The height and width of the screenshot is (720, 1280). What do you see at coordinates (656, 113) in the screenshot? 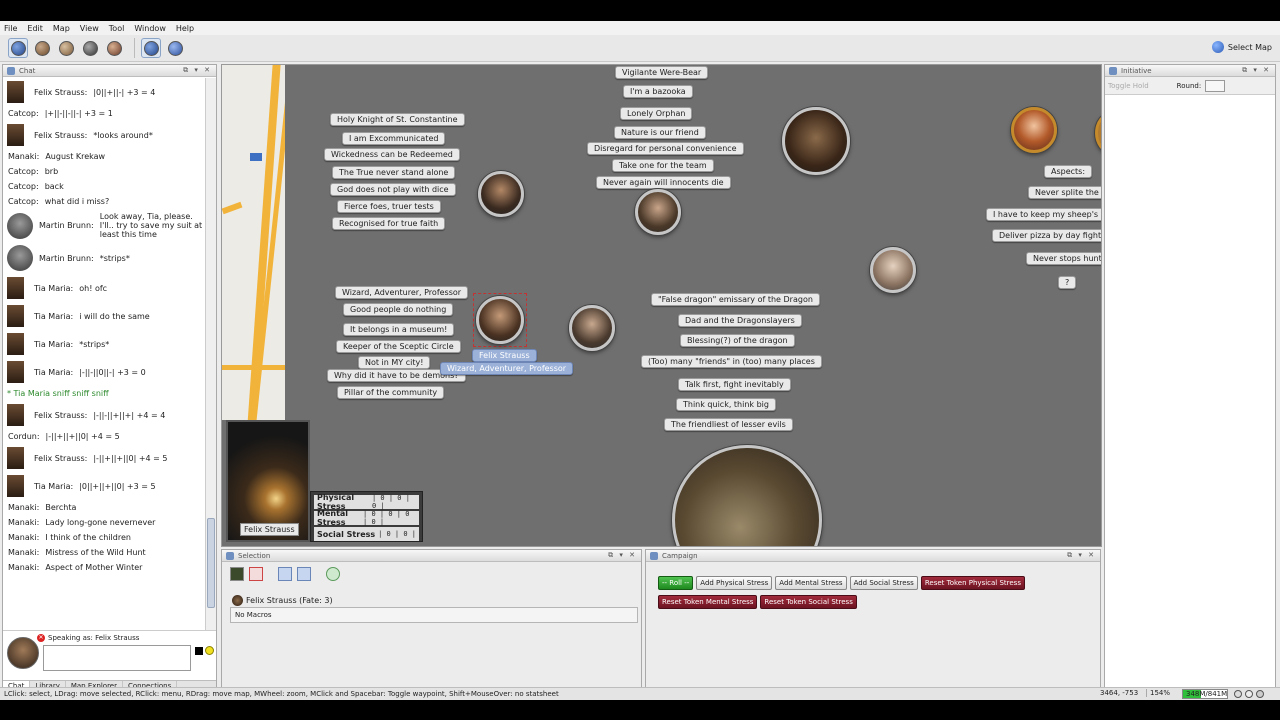
I see `aspect-label: Lonely Orphan` at bounding box center [656, 113].